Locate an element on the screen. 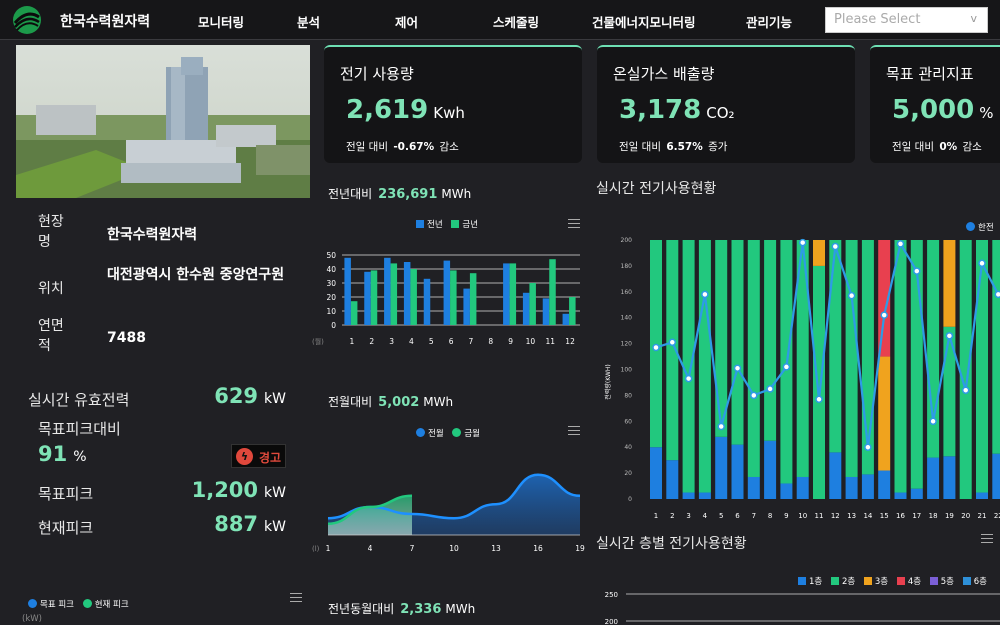 This screenshot has width=1000, height=625. card-sub: 전일 대비 6.57% 증가 is located at coordinates (673, 147).